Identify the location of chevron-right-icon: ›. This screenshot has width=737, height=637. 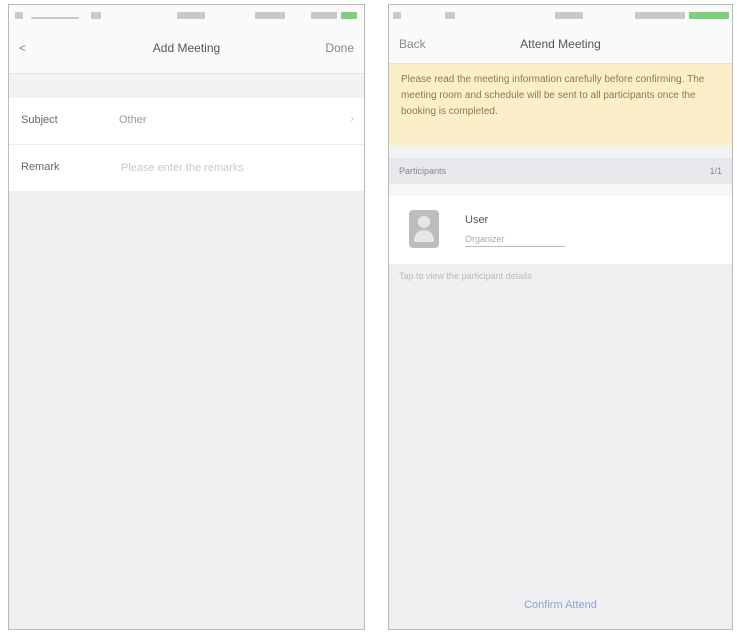
(352, 119).